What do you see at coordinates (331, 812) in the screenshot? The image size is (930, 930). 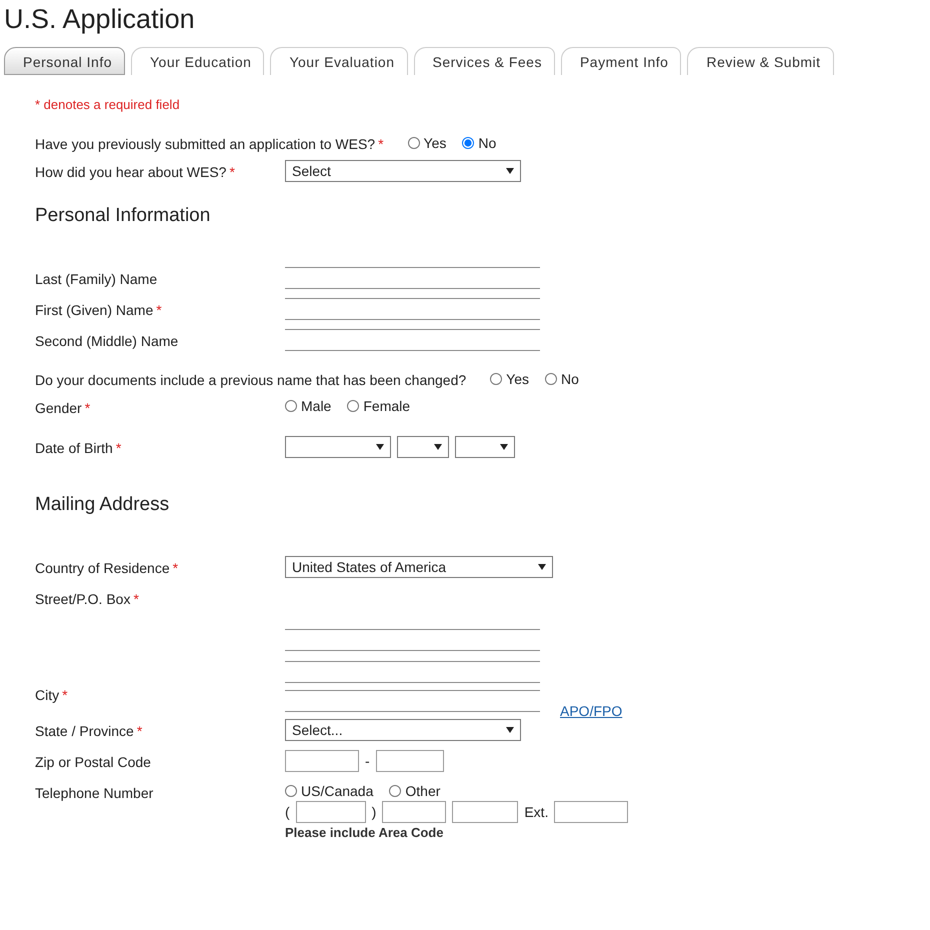 I see `area-code-field` at bounding box center [331, 812].